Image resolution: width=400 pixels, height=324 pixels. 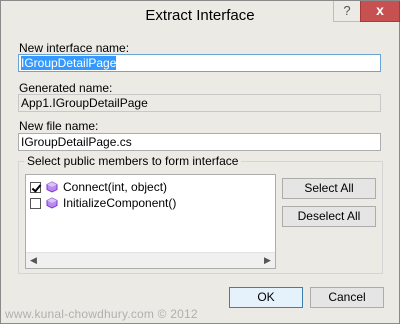 What do you see at coordinates (329, 188) in the screenshot?
I see `select-all-button: Select All` at bounding box center [329, 188].